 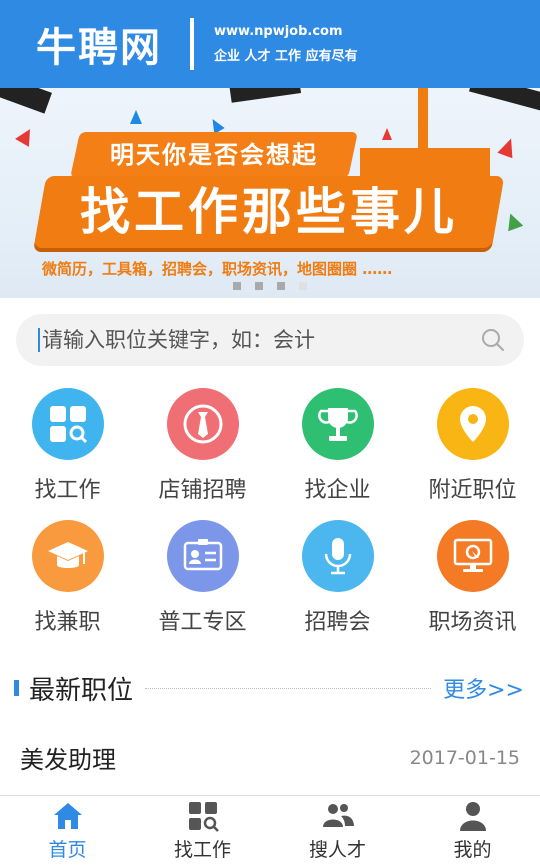 I want to click on section-title: 最新职位, so click(x=81, y=690).